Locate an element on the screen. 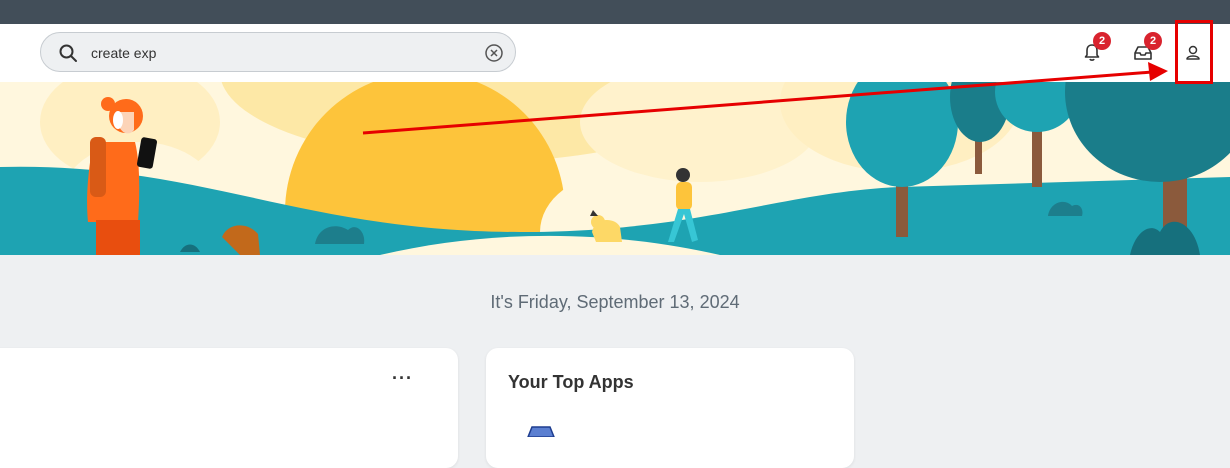 The width and height of the screenshot is (1230, 468). top-apps-title: Your Top Apps is located at coordinates (571, 382).